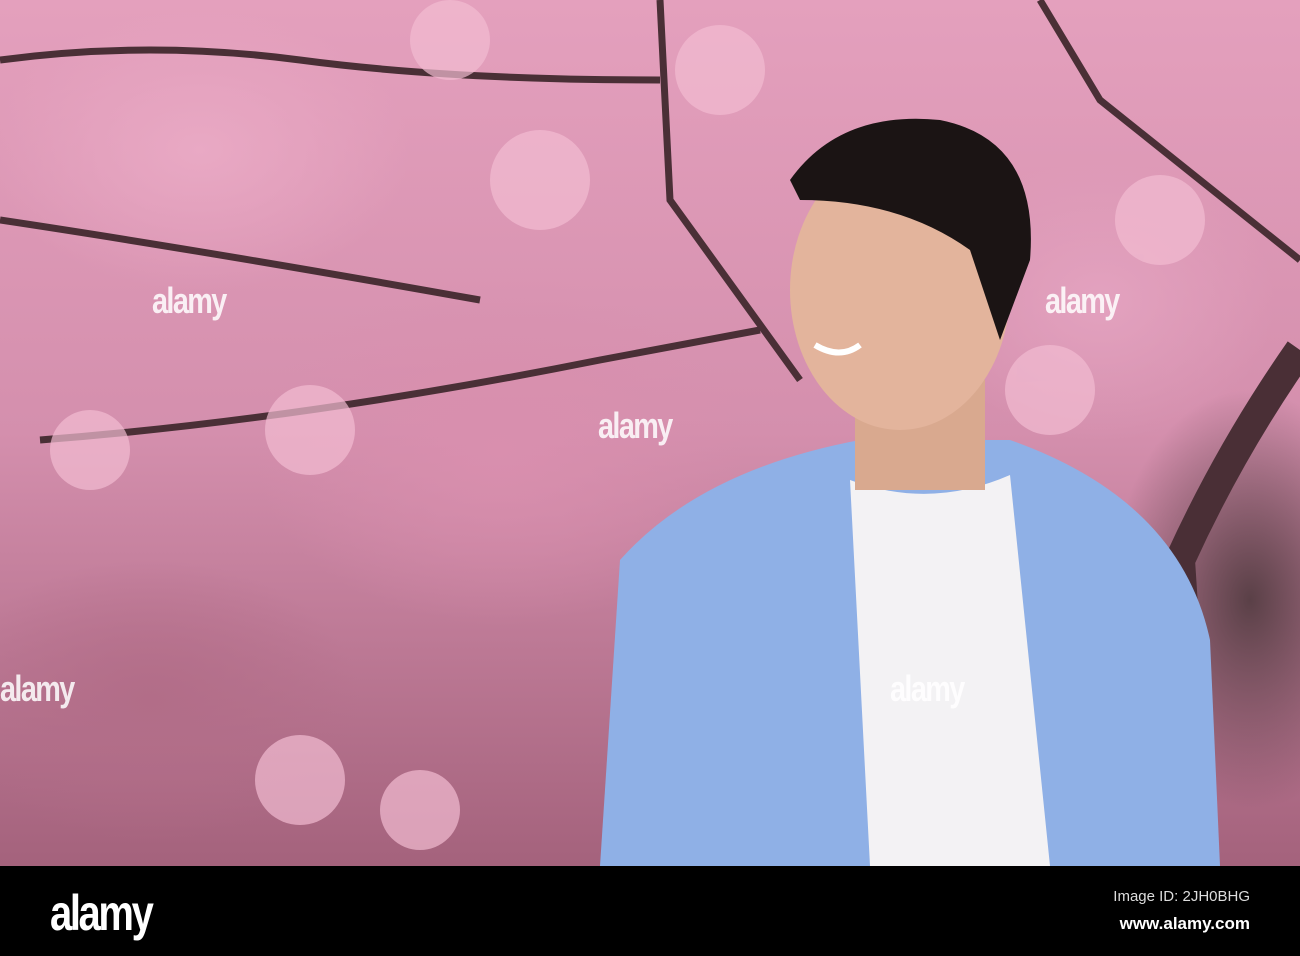 Image resolution: width=1300 pixels, height=956 pixels. Describe the element at coordinates (102, 913) in the screenshot. I see `alamy-logo: alamy` at that location.